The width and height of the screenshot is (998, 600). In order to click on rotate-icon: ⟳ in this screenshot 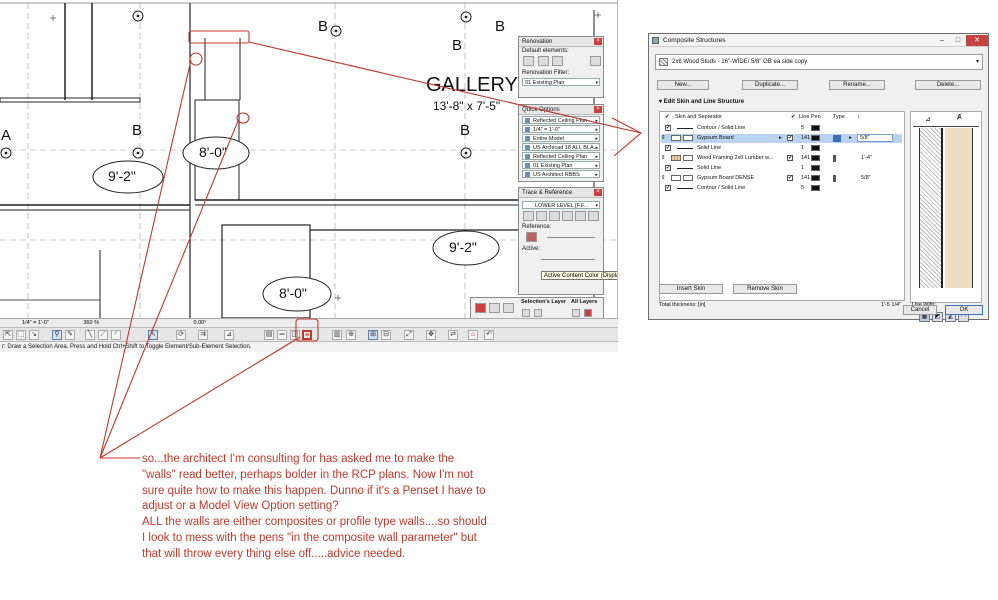, I will do `click(181, 335)`.